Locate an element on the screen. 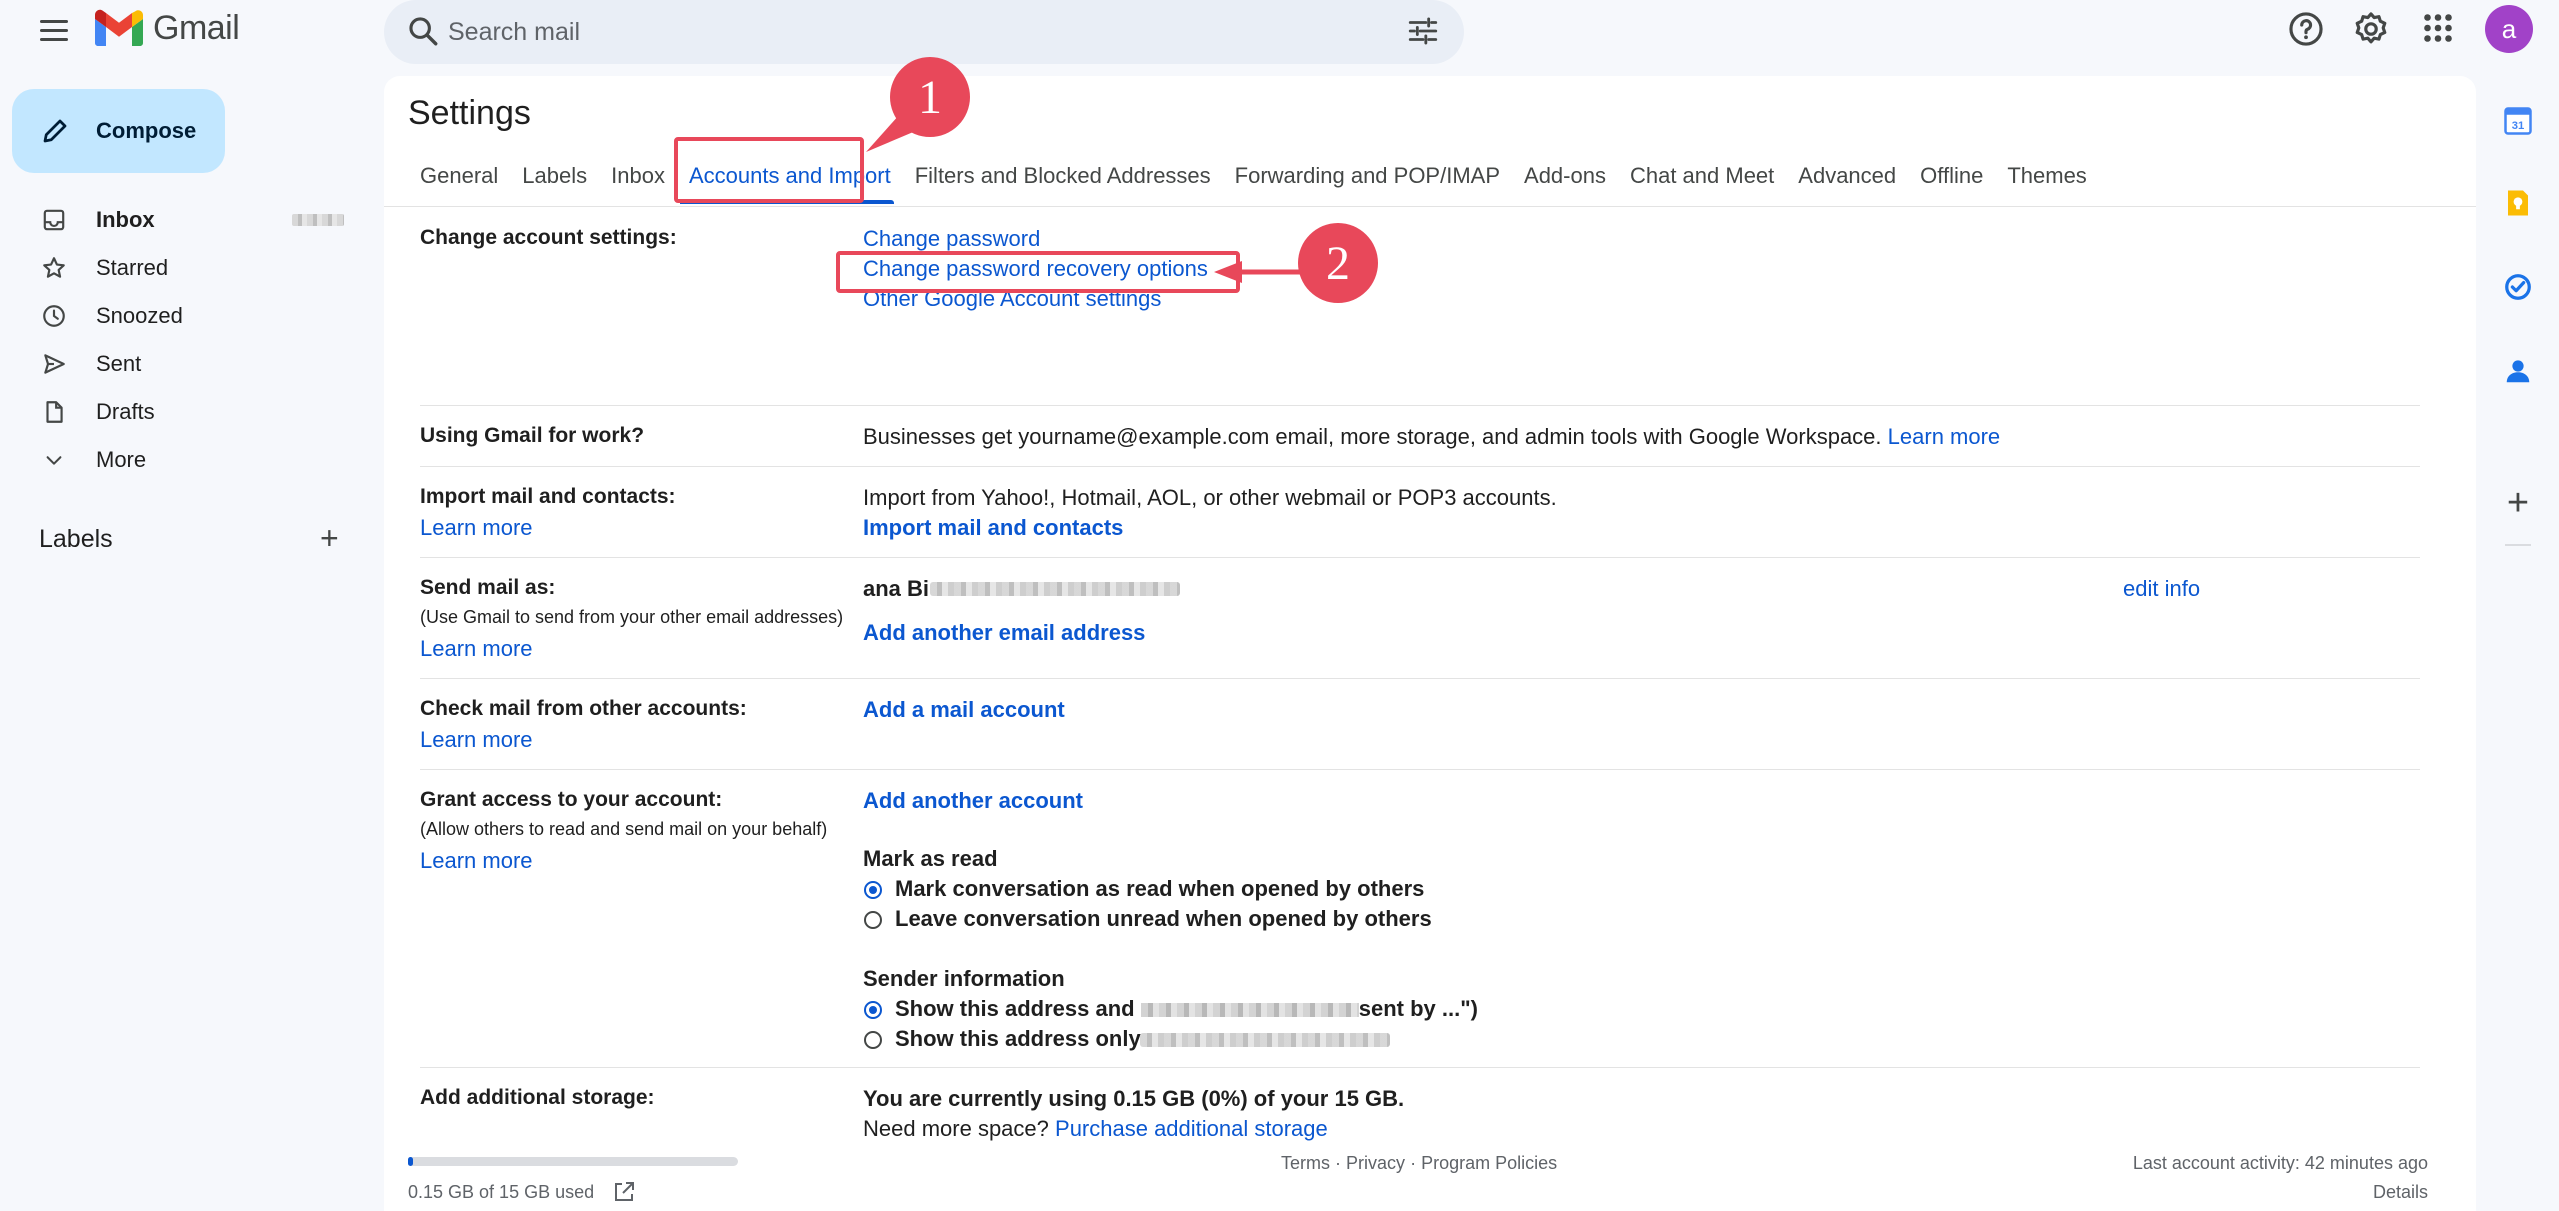 The height and width of the screenshot is (1211, 2559). chevron-down-icon is located at coordinates (54, 460).